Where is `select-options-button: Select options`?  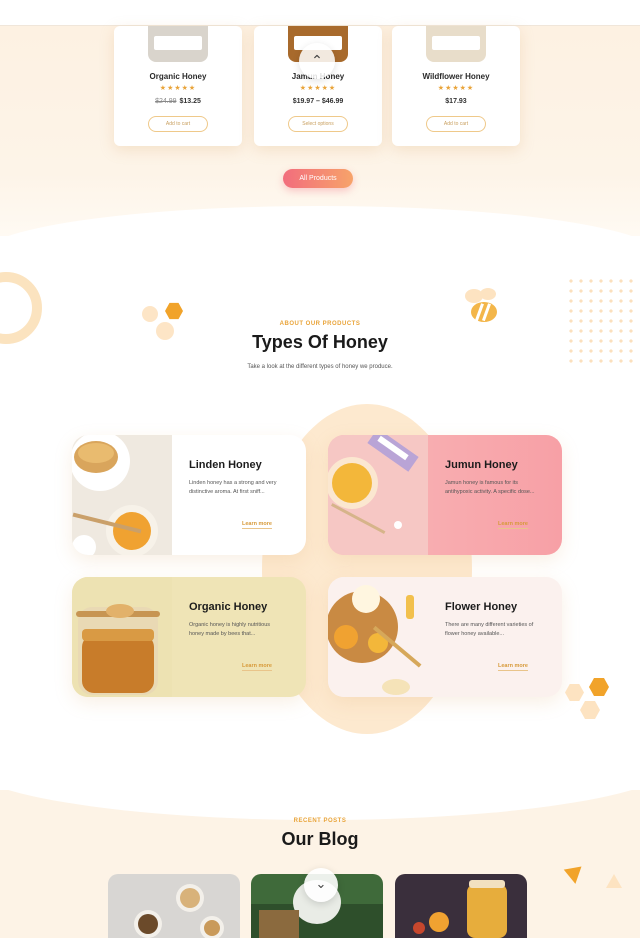 select-options-button: Select options is located at coordinates (318, 124).